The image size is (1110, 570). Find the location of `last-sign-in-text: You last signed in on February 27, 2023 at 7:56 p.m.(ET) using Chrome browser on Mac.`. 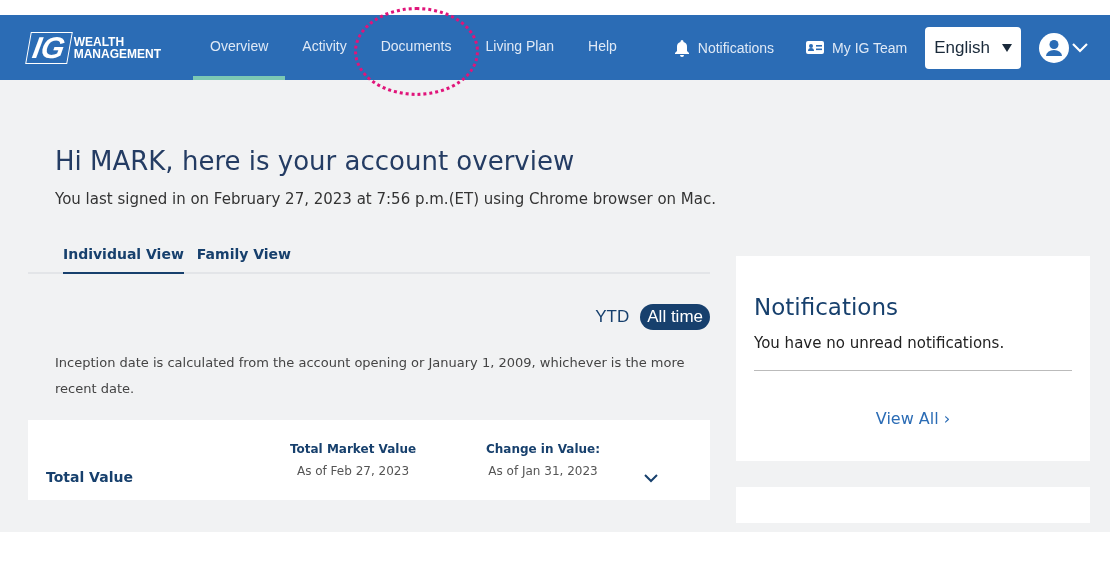

last-sign-in-text: You last signed in on February 27, 2023 at 7:56 p.m.(ET) using Chrome browser on Mac. is located at coordinates (386, 199).